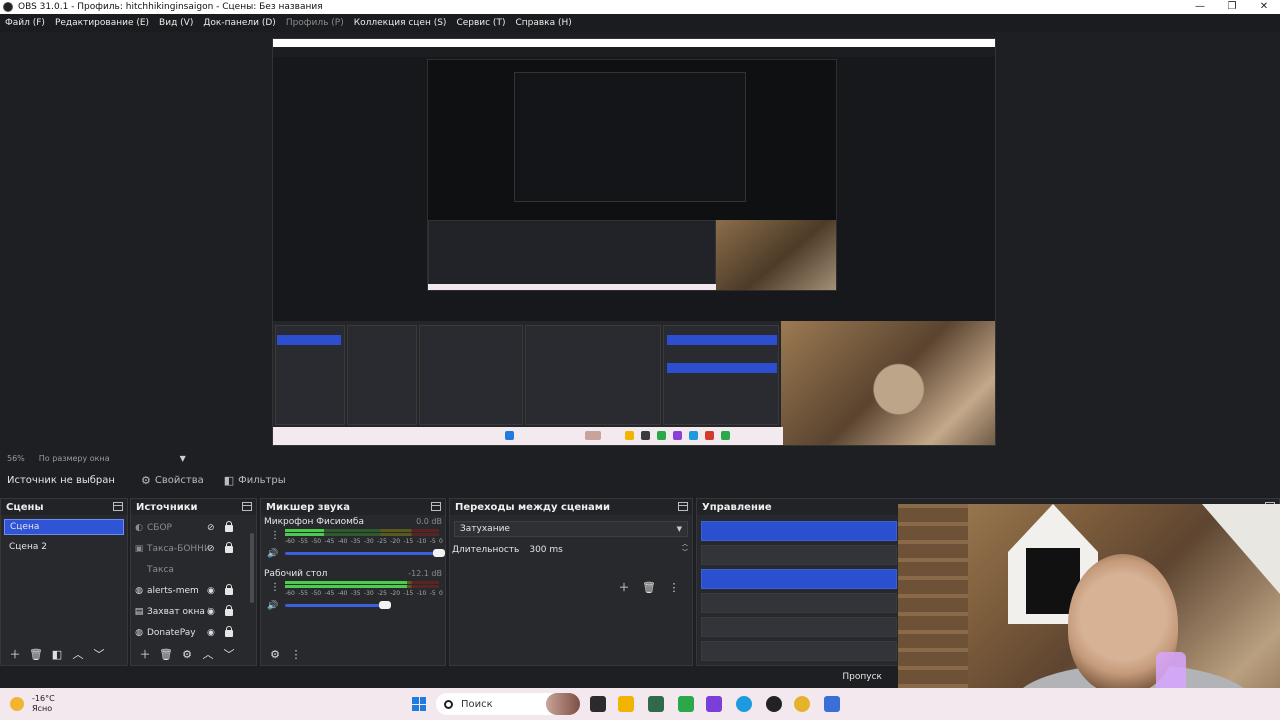 This screenshot has width=1280, height=720. Describe the element at coordinates (193, 548) in the screenshot. I see `source-item: ▣ Такса-БОННИ ⊘` at that location.